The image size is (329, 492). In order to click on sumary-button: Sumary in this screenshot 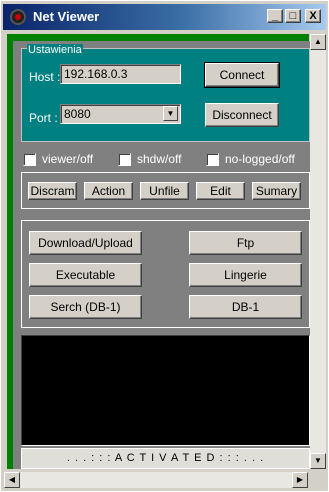, I will do `click(276, 191)`.